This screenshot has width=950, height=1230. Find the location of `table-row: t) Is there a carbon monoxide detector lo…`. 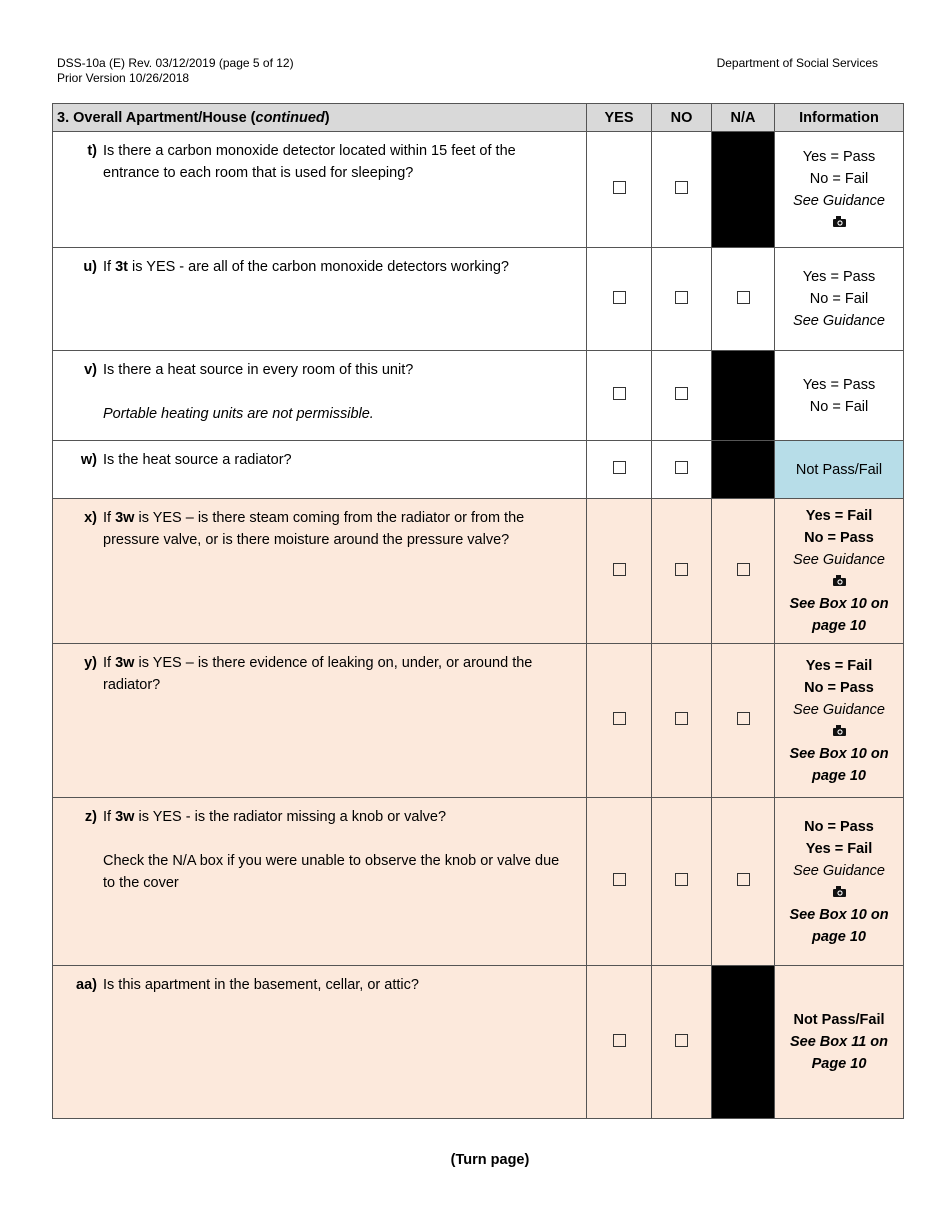

table-row: t) Is there a carbon monoxide detector lo… is located at coordinates (478, 189).